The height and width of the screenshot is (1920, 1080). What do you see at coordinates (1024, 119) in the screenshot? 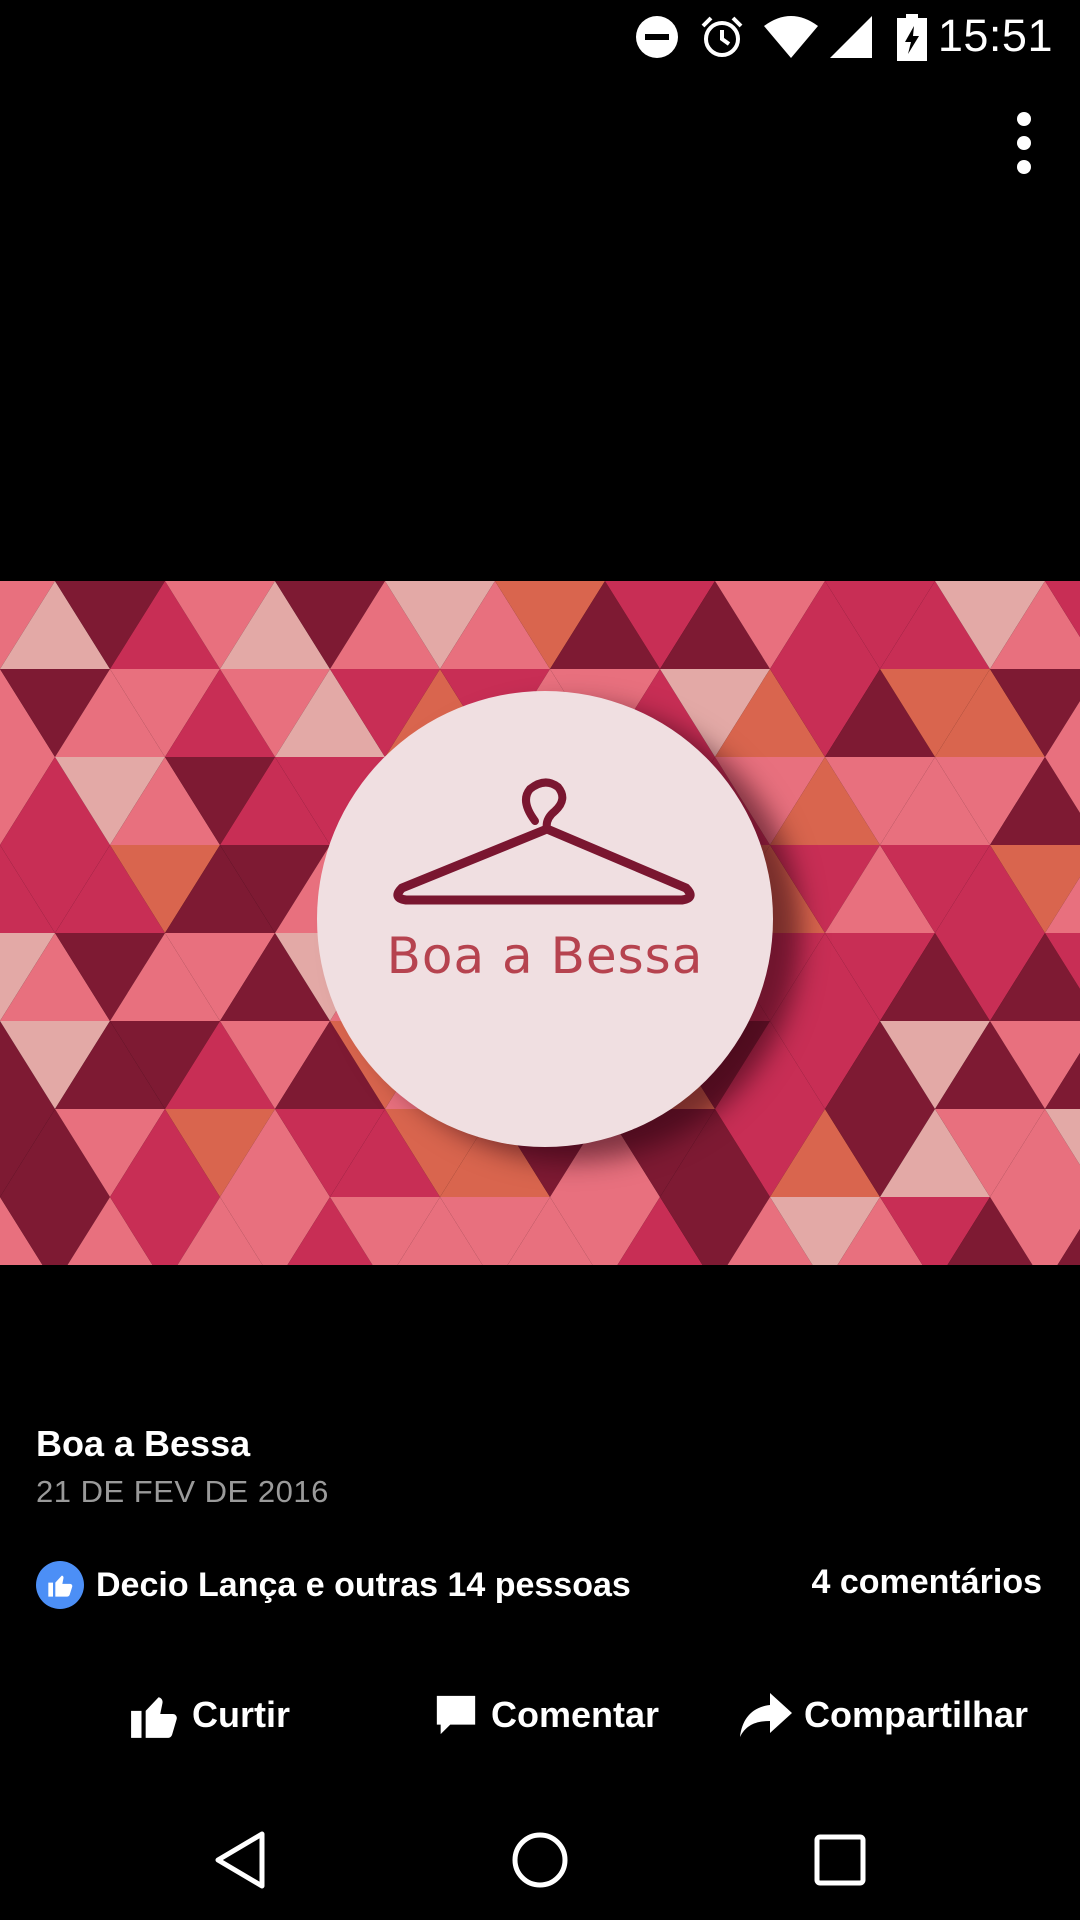
I see `more-vert-icon` at bounding box center [1024, 119].